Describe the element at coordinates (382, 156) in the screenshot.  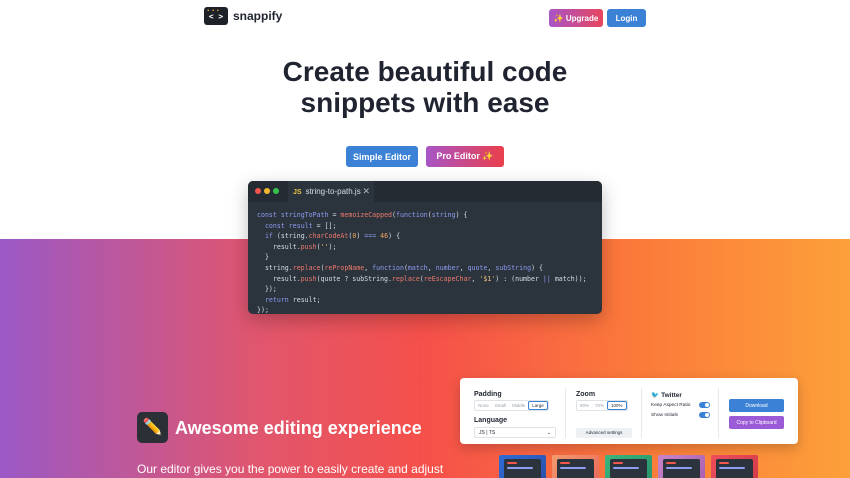
I see `simple-editor-button: Simple Editor` at that location.